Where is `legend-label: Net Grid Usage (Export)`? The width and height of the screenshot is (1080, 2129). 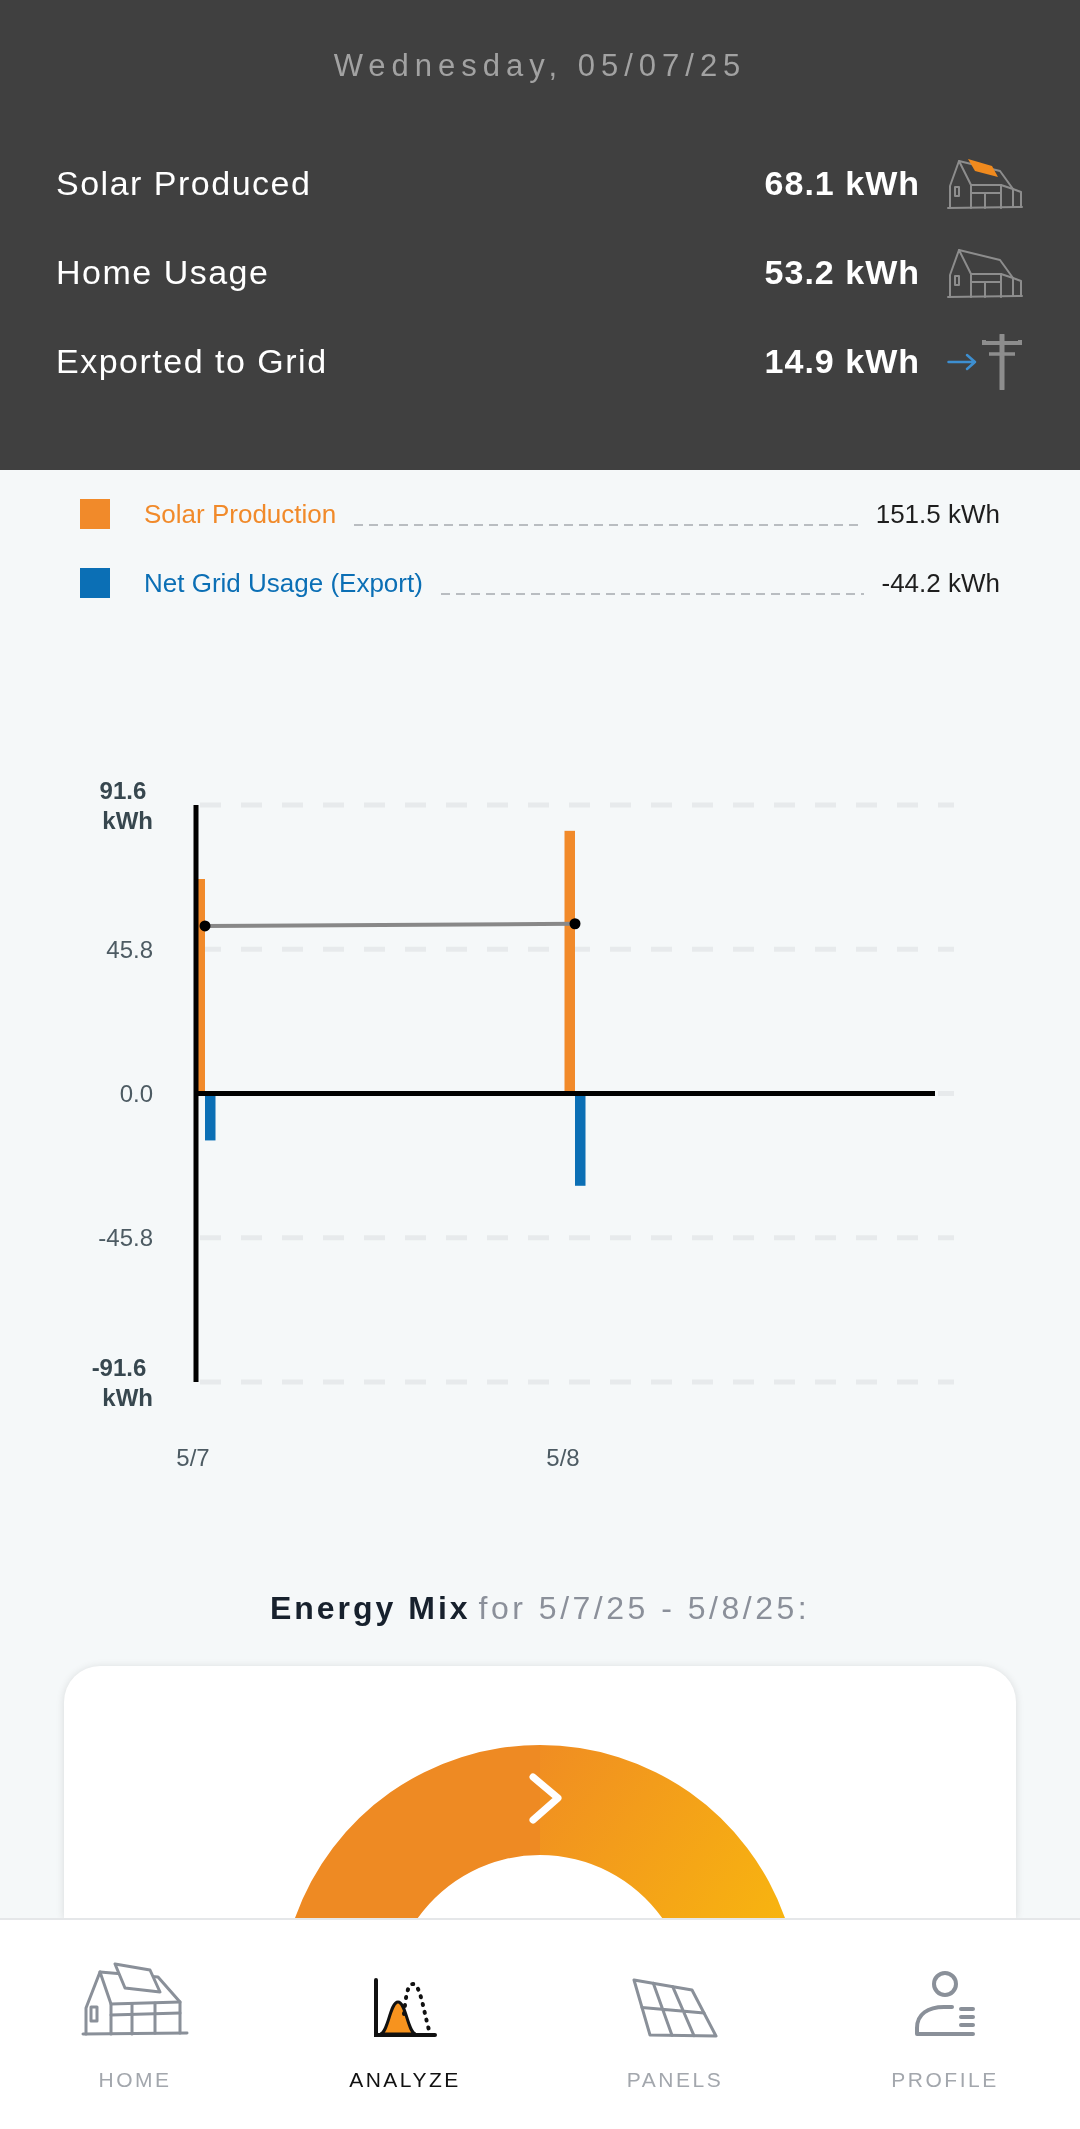
legend-label: Net Grid Usage (Export) is located at coordinates (283, 583).